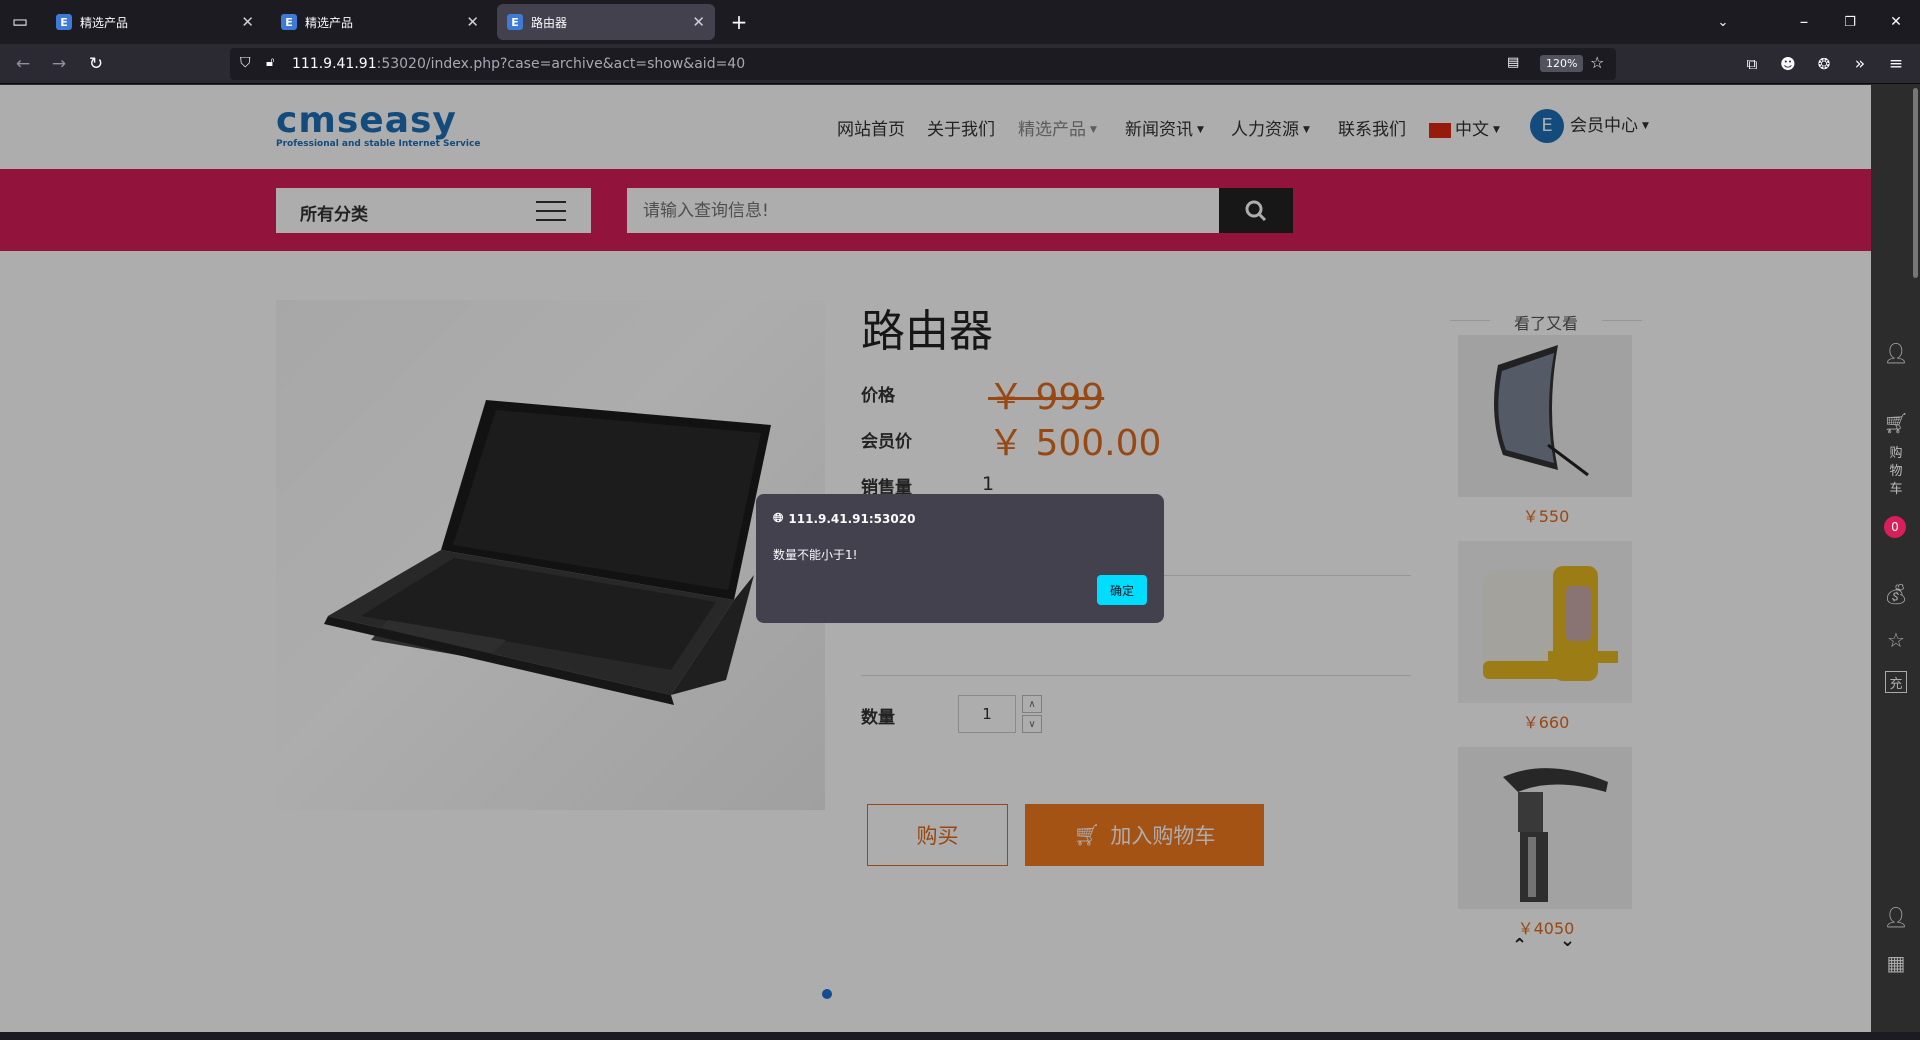  Describe the element at coordinates (1513, 62) in the screenshot. I see `reader-view-icon: ▤` at that location.